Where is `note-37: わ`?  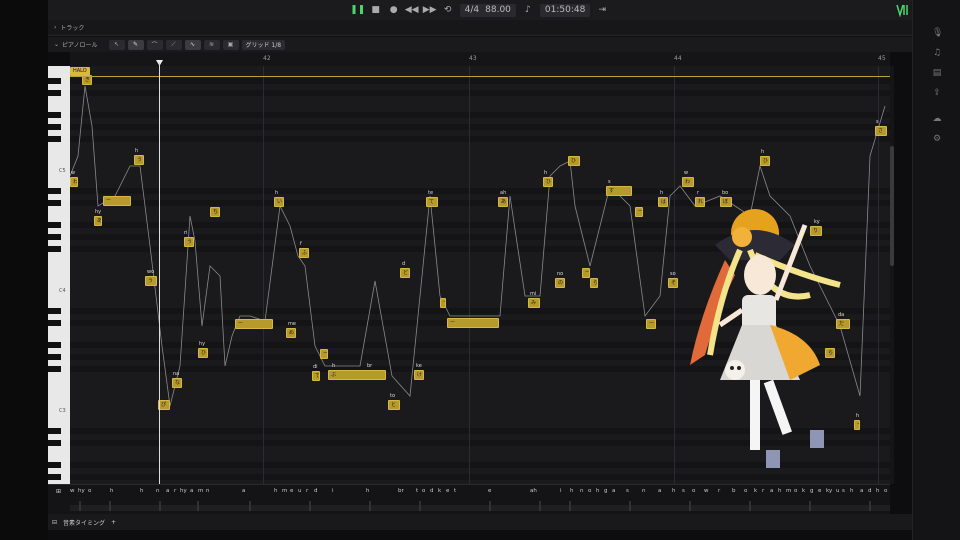 note-37: わ is located at coordinates (688, 182).